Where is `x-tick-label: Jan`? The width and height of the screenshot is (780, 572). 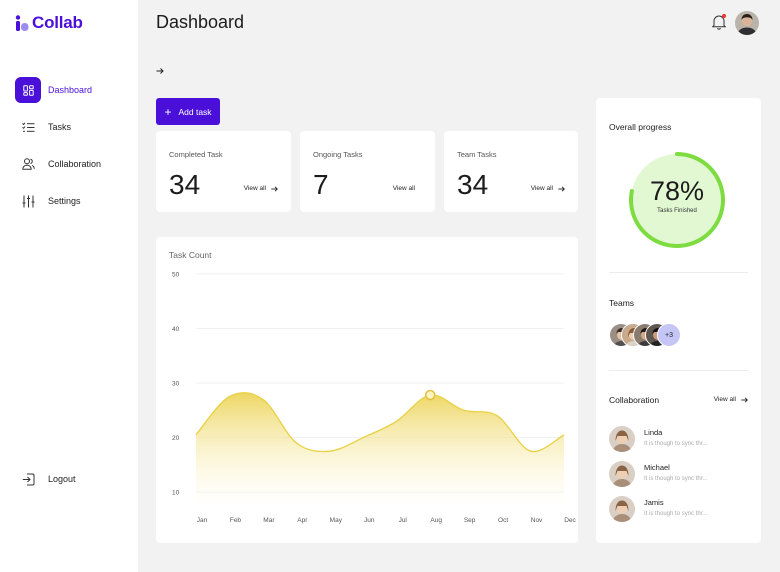 x-tick-label: Jan is located at coordinates (202, 520).